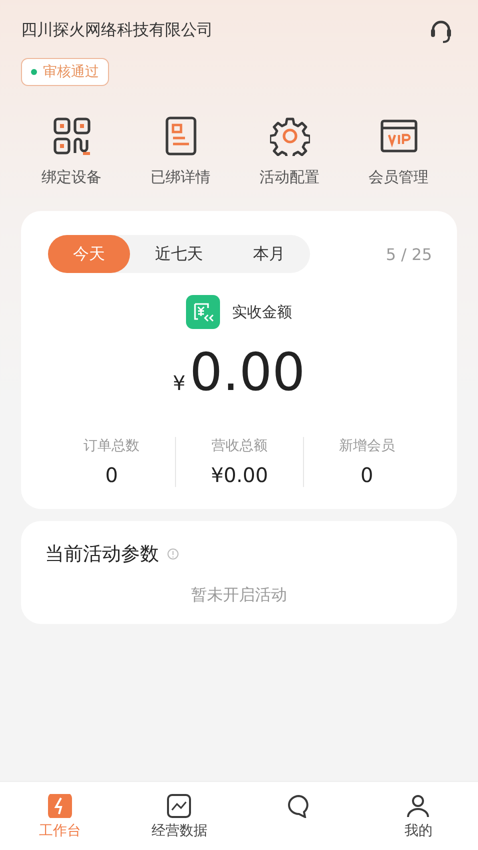  What do you see at coordinates (173, 554) in the screenshot?
I see `info-icon` at bounding box center [173, 554].